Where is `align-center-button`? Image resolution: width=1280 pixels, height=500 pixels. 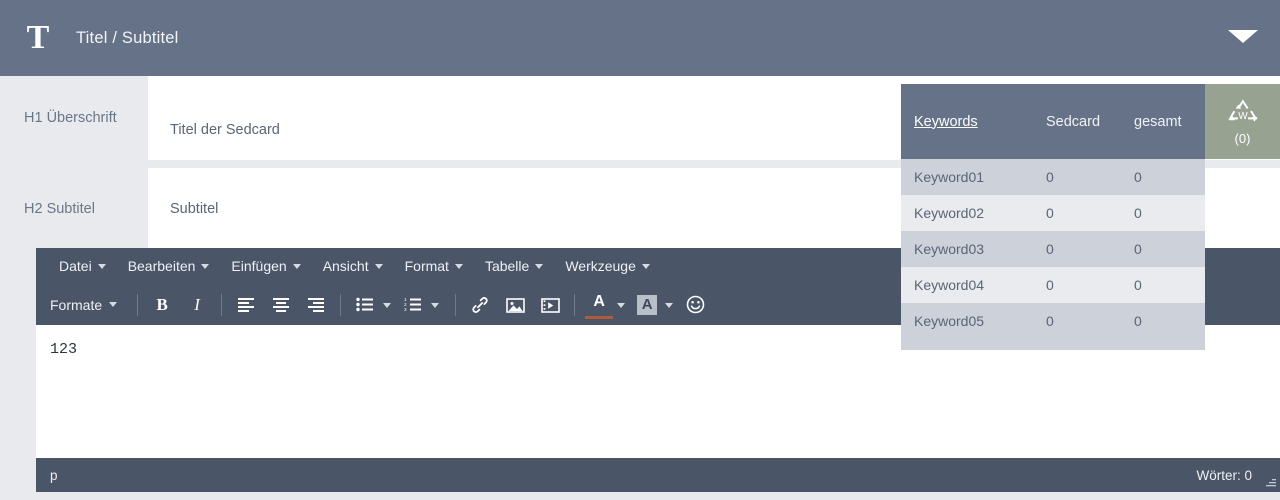
align-center-button is located at coordinates (281, 305).